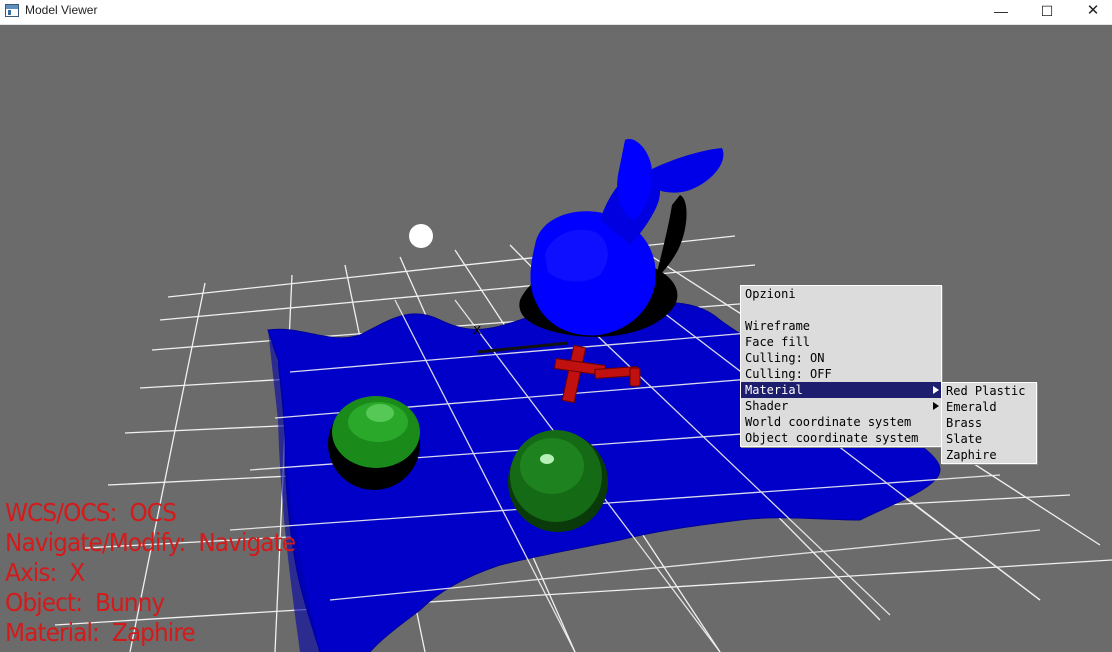 The width and height of the screenshot is (1112, 652). I want to click on hud-navigate-modify: Navigate/Modify: Navigate, so click(150, 542).